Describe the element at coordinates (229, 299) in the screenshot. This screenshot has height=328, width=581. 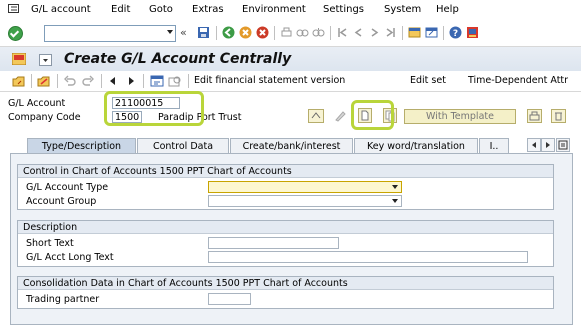
I see `trading-partner-input` at that location.